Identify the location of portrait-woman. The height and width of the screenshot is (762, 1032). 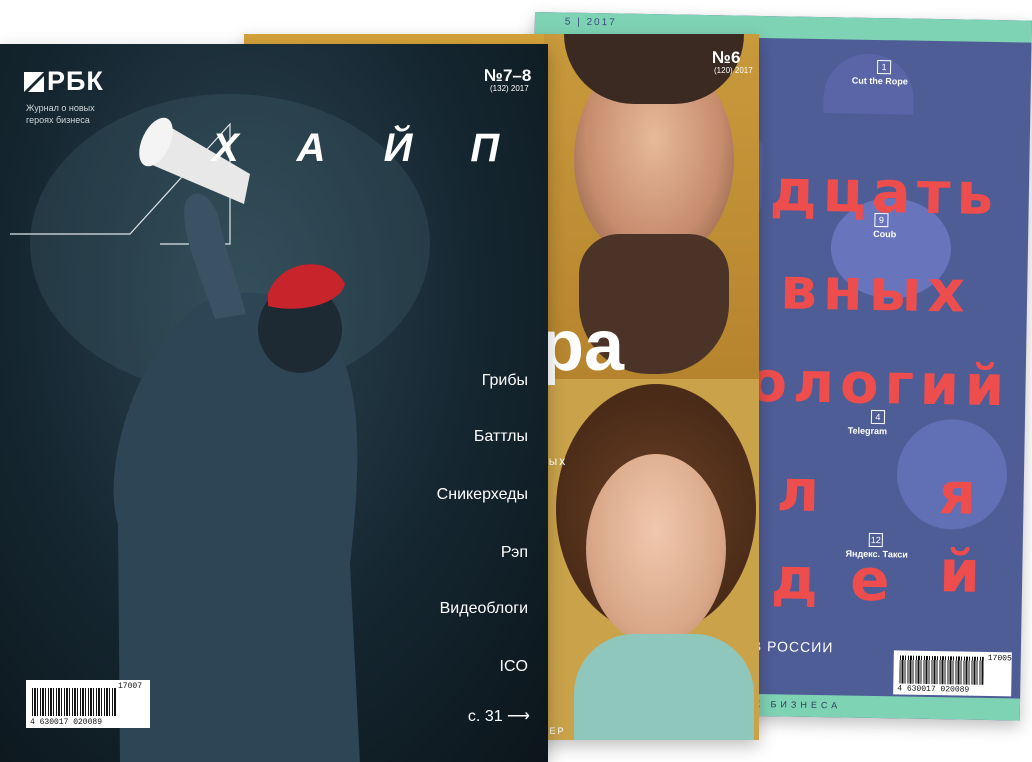
(656, 549).